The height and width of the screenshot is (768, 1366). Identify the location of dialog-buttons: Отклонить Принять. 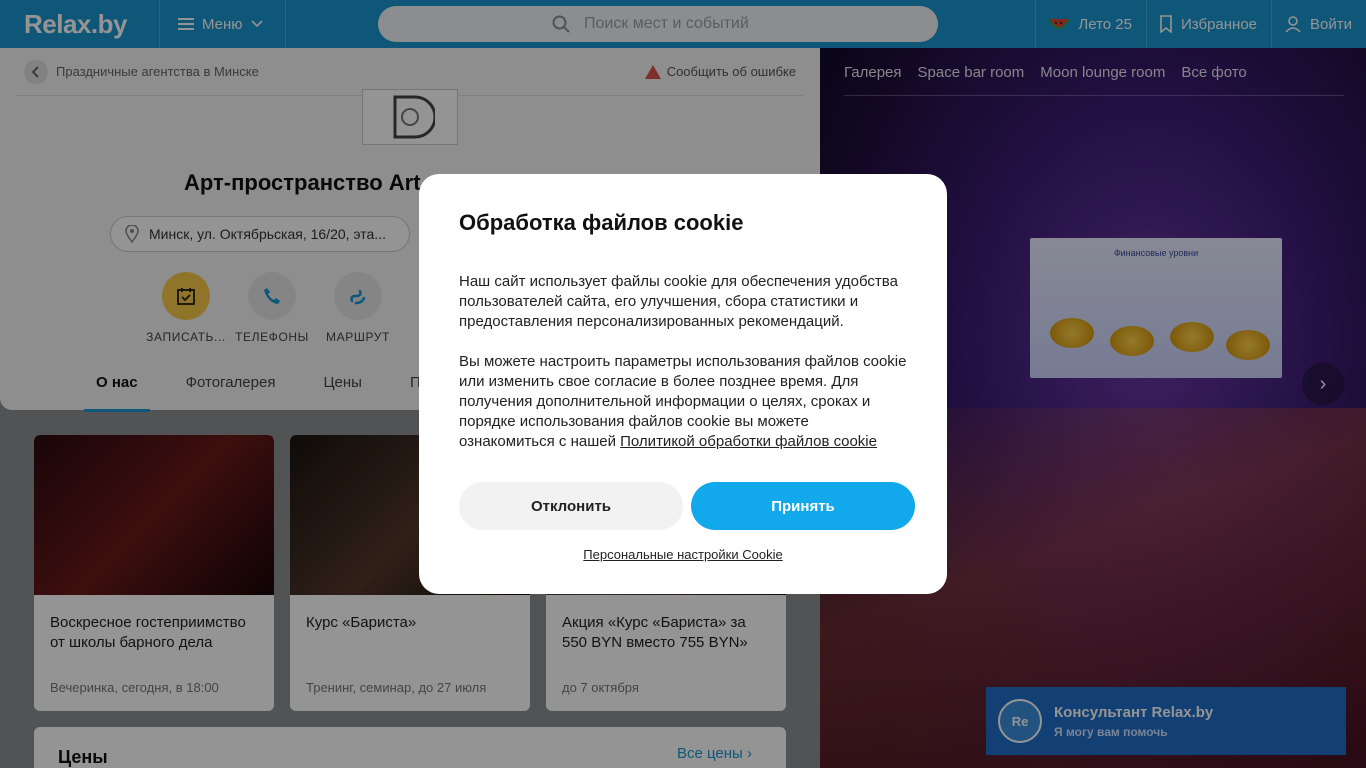
(687, 506).